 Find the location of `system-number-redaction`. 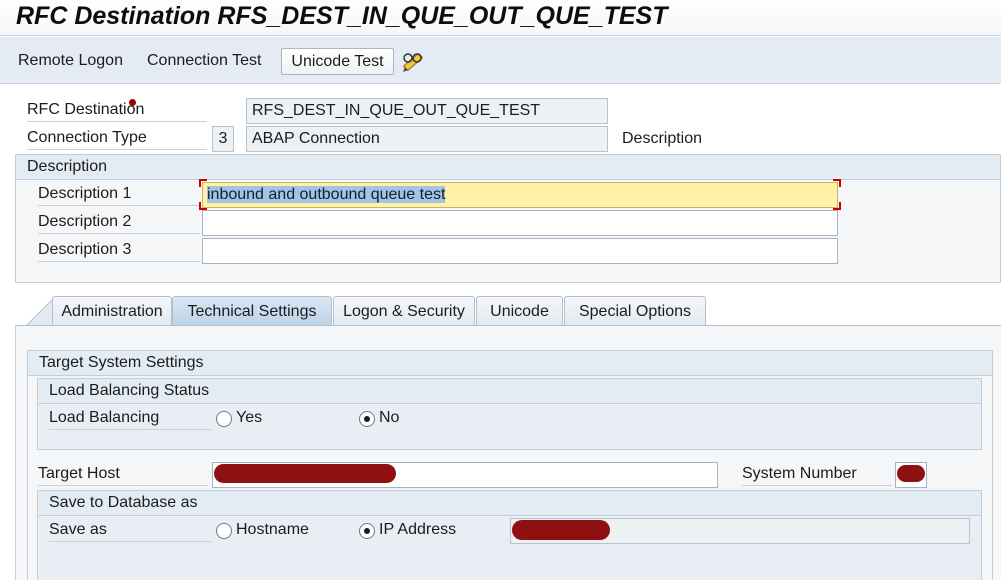

system-number-redaction is located at coordinates (911, 473).